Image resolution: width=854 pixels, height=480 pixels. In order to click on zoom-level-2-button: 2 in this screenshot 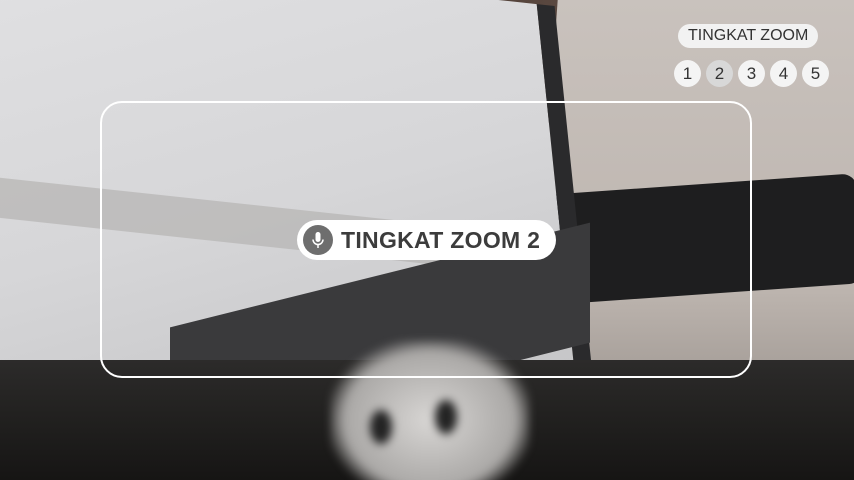, I will do `click(719, 73)`.